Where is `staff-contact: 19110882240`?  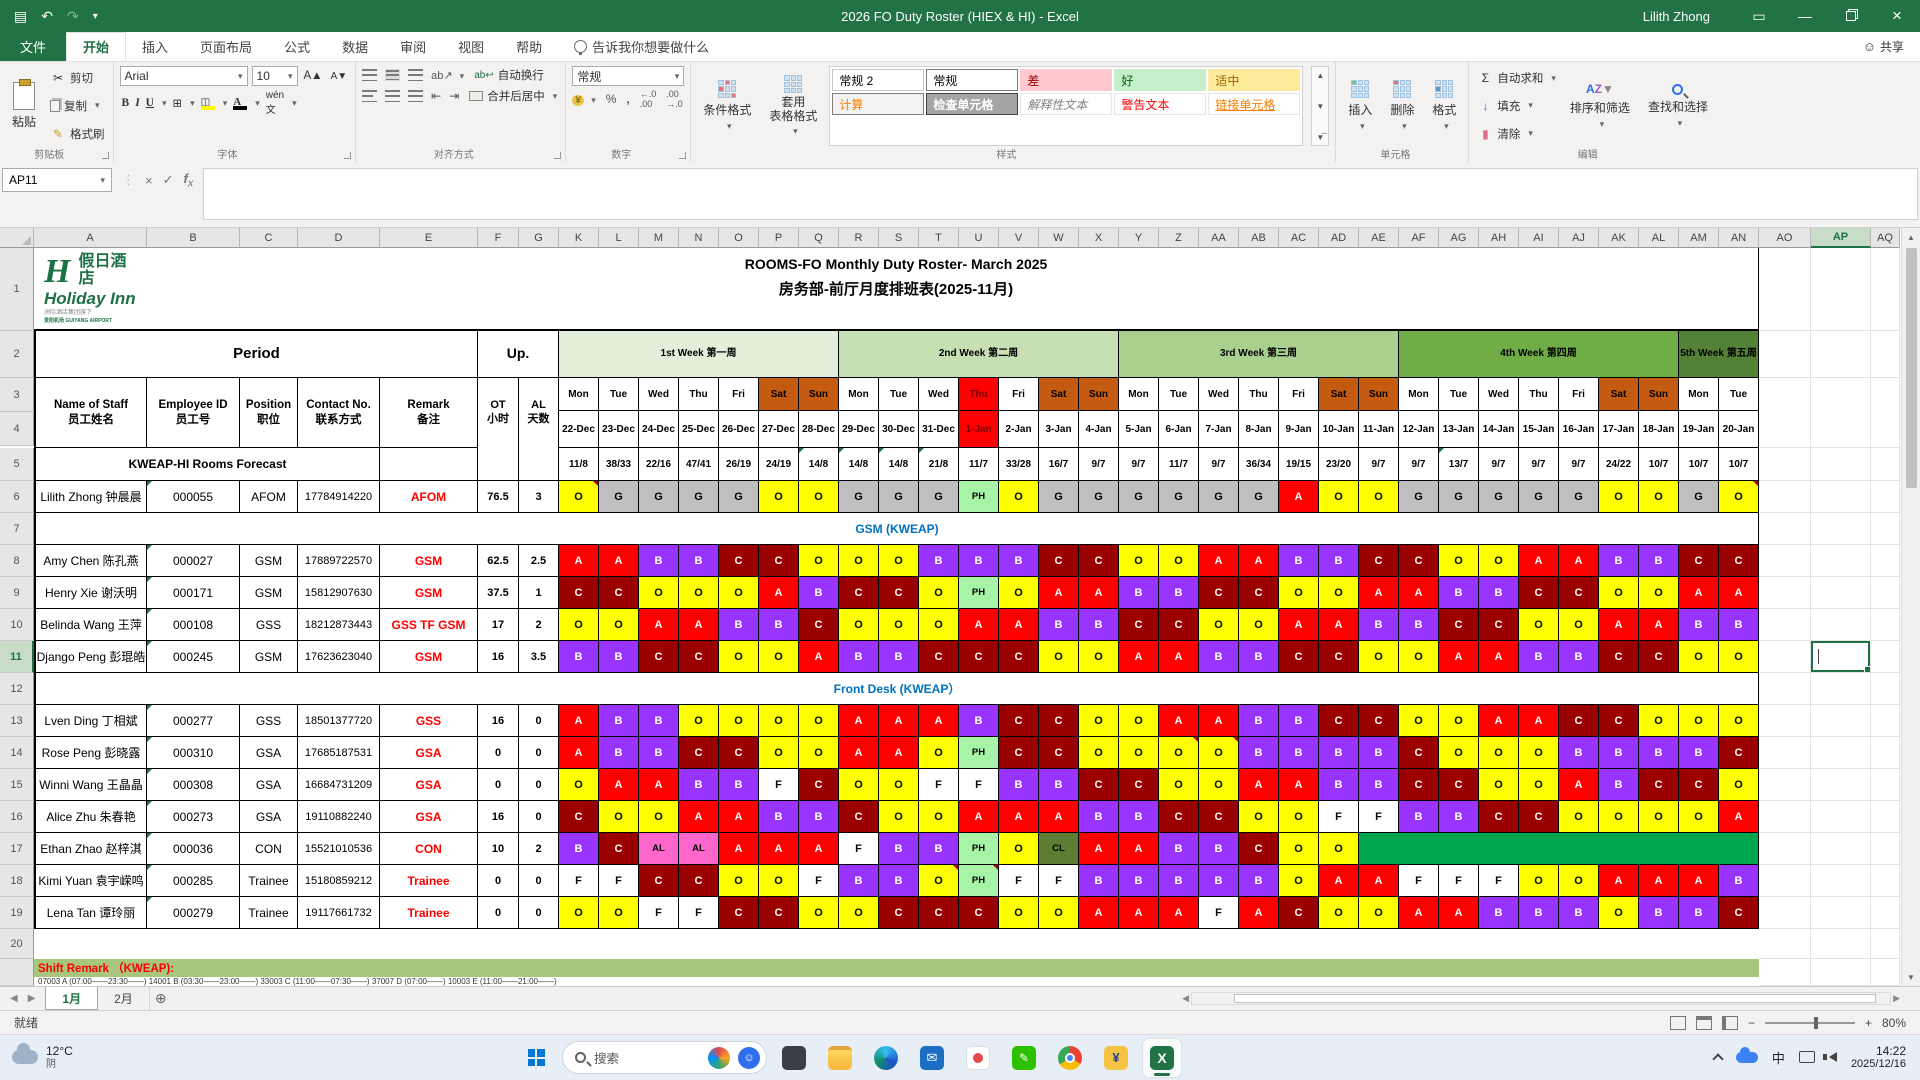
staff-contact: 19110882240 is located at coordinates (339, 817).